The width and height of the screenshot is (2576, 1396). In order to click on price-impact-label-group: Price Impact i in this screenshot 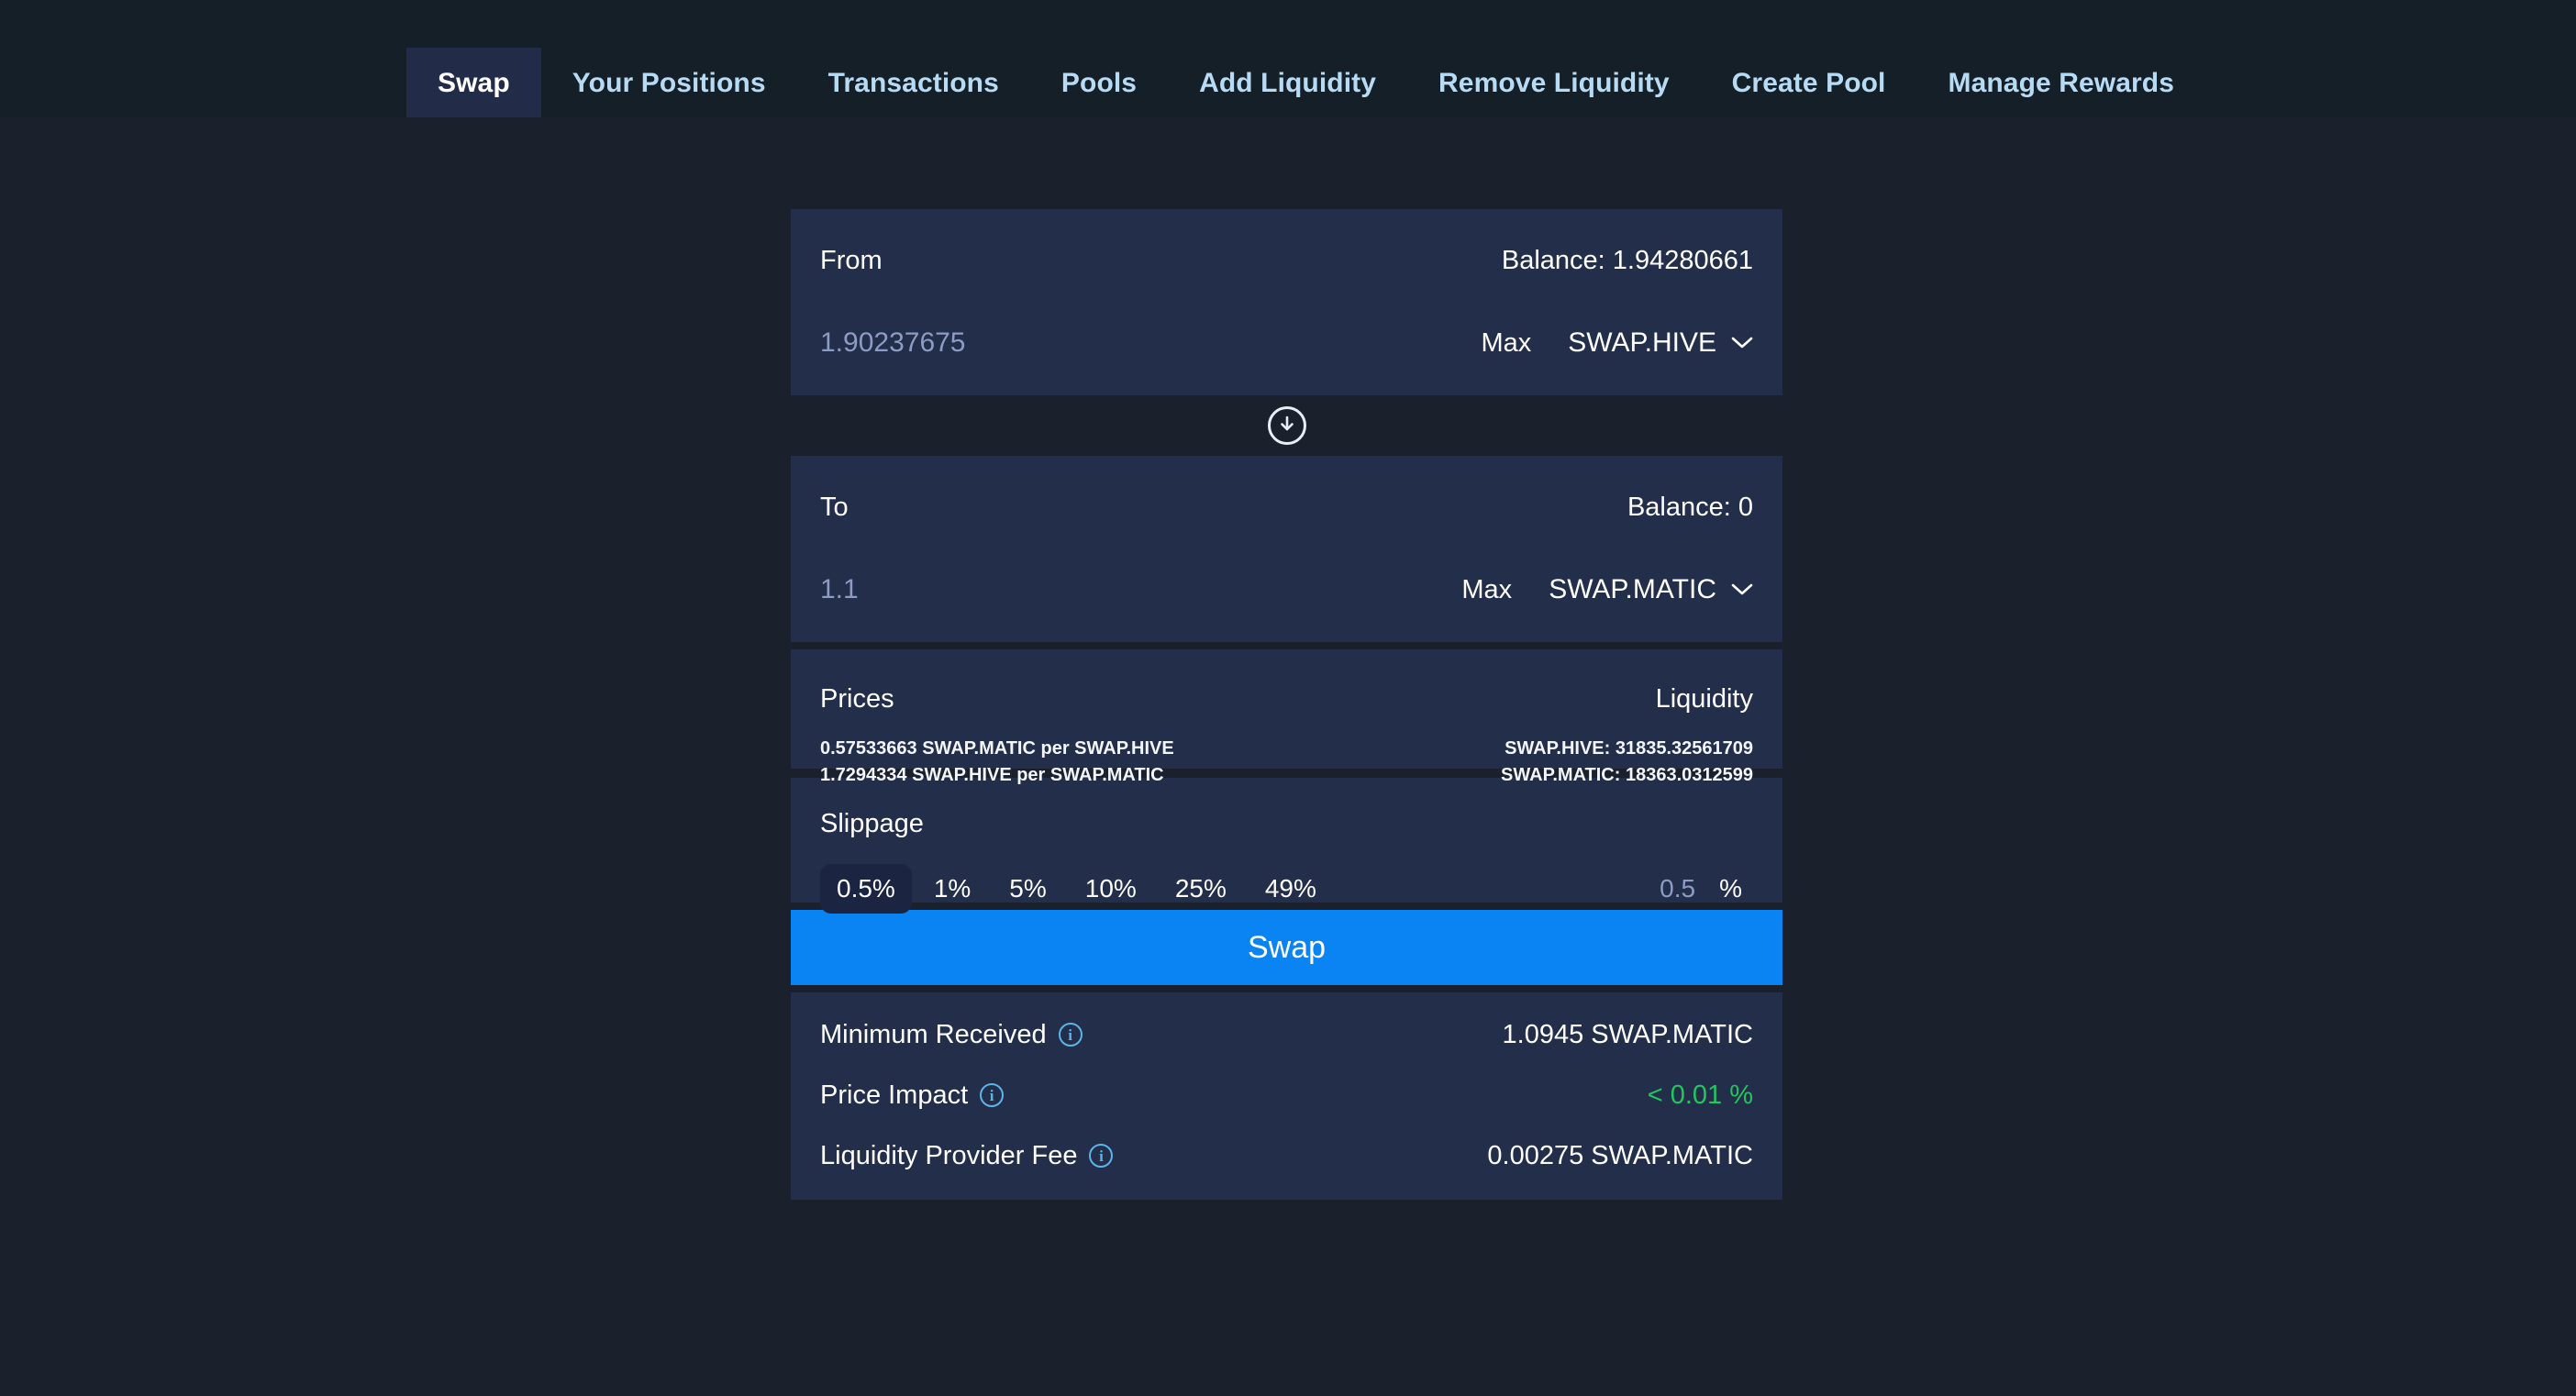, I will do `click(912, 1095)`.